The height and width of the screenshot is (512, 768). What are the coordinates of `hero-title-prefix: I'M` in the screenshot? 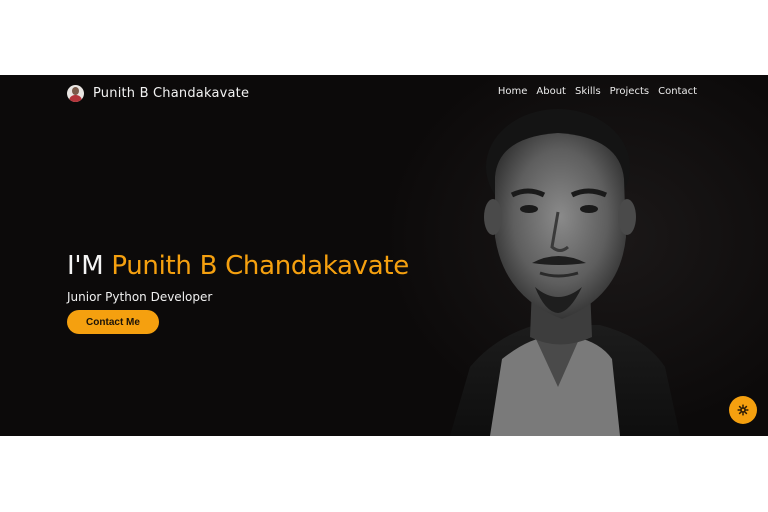 It's located at (89, 266).